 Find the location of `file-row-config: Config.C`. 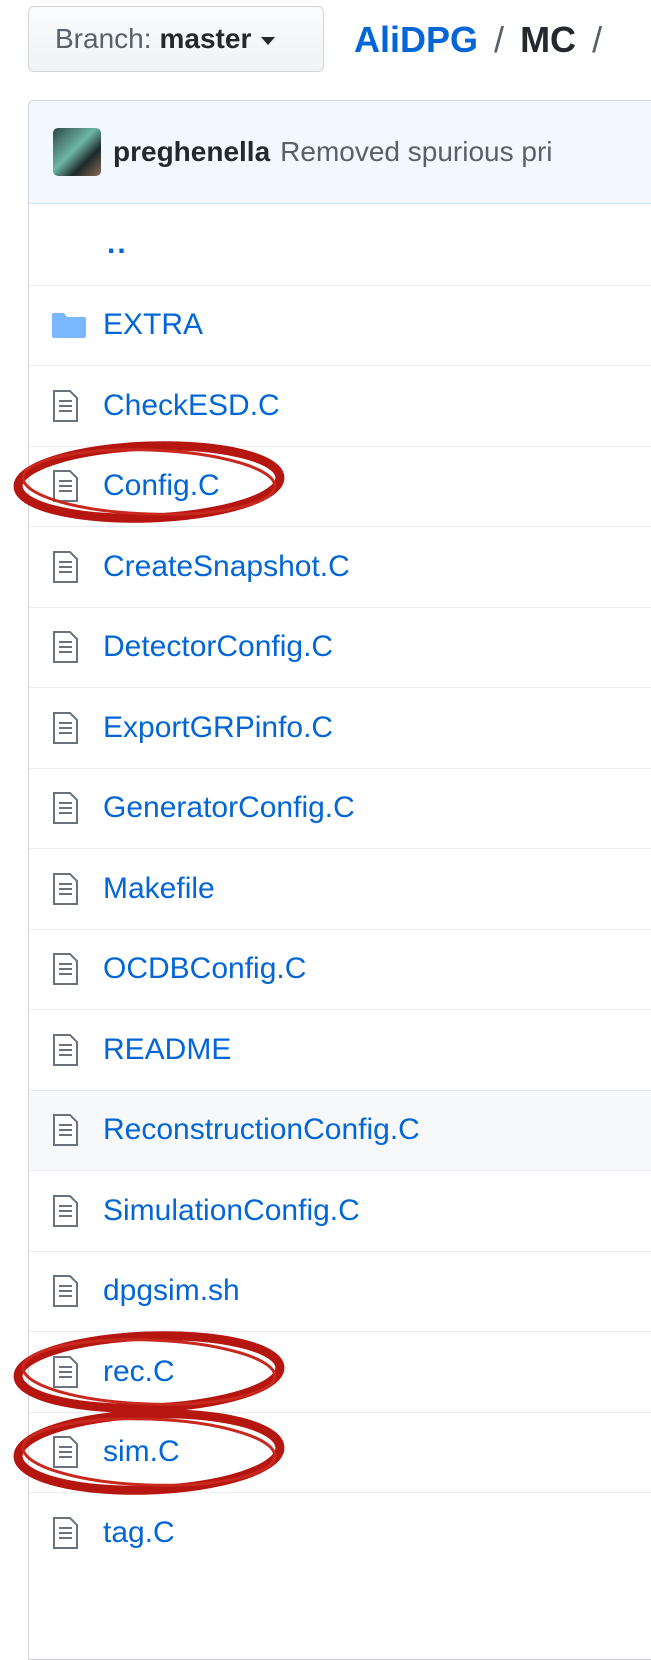

file-row-config: Config.C is located at coordinates (340, 485).